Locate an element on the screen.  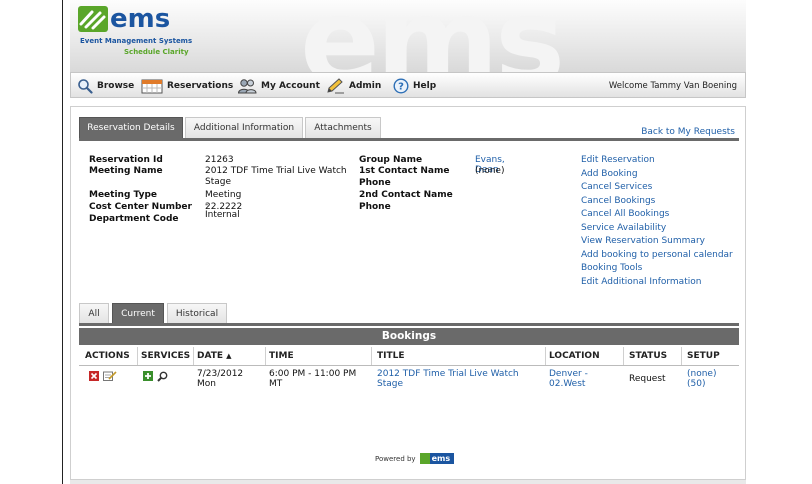
meeting-name-label: Meeting Name is located at coordinates (126, 171).